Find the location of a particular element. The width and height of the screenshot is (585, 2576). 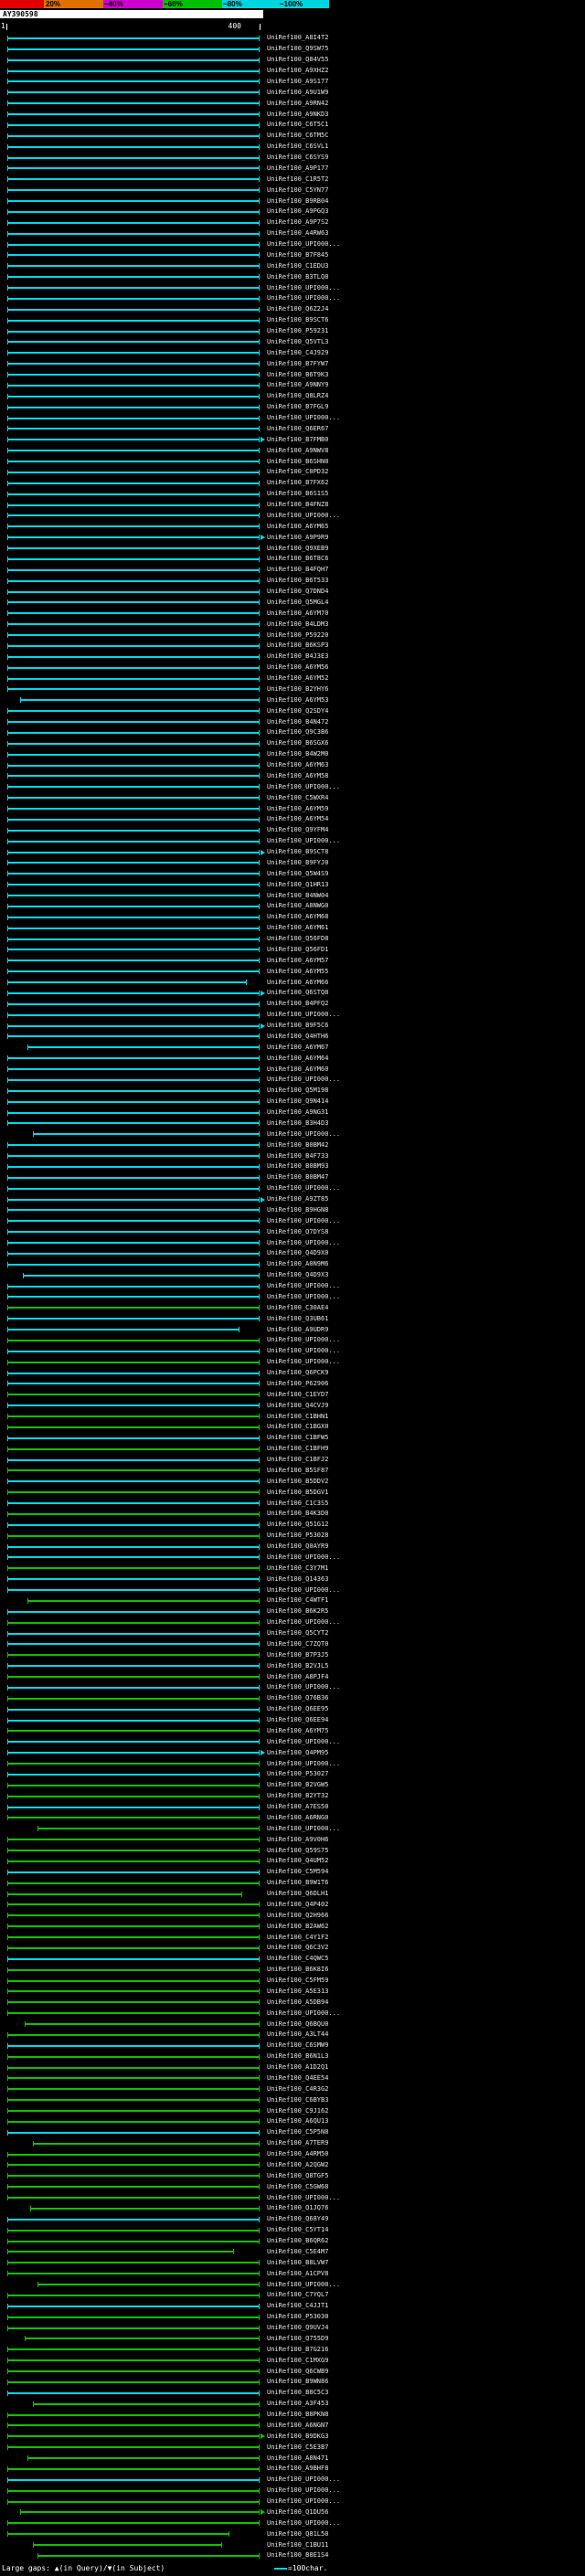

hit-label: UniRef100_A9V0H6 is located at coordinates (298, 1839).